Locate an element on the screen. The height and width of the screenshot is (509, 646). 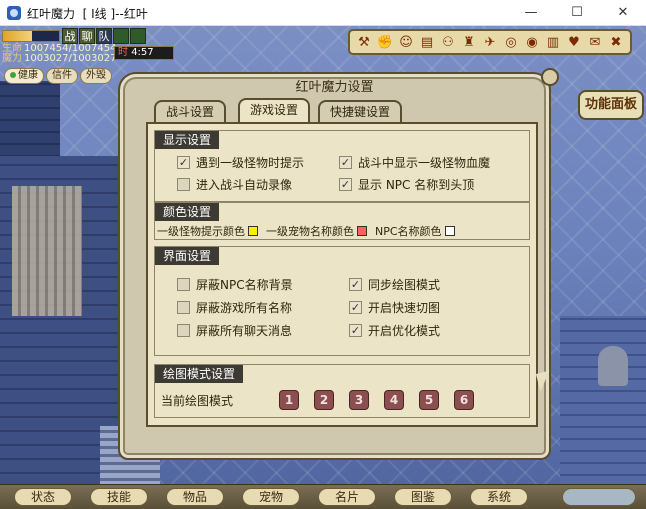
minimize-button: — is located at coordinates (531, 13).